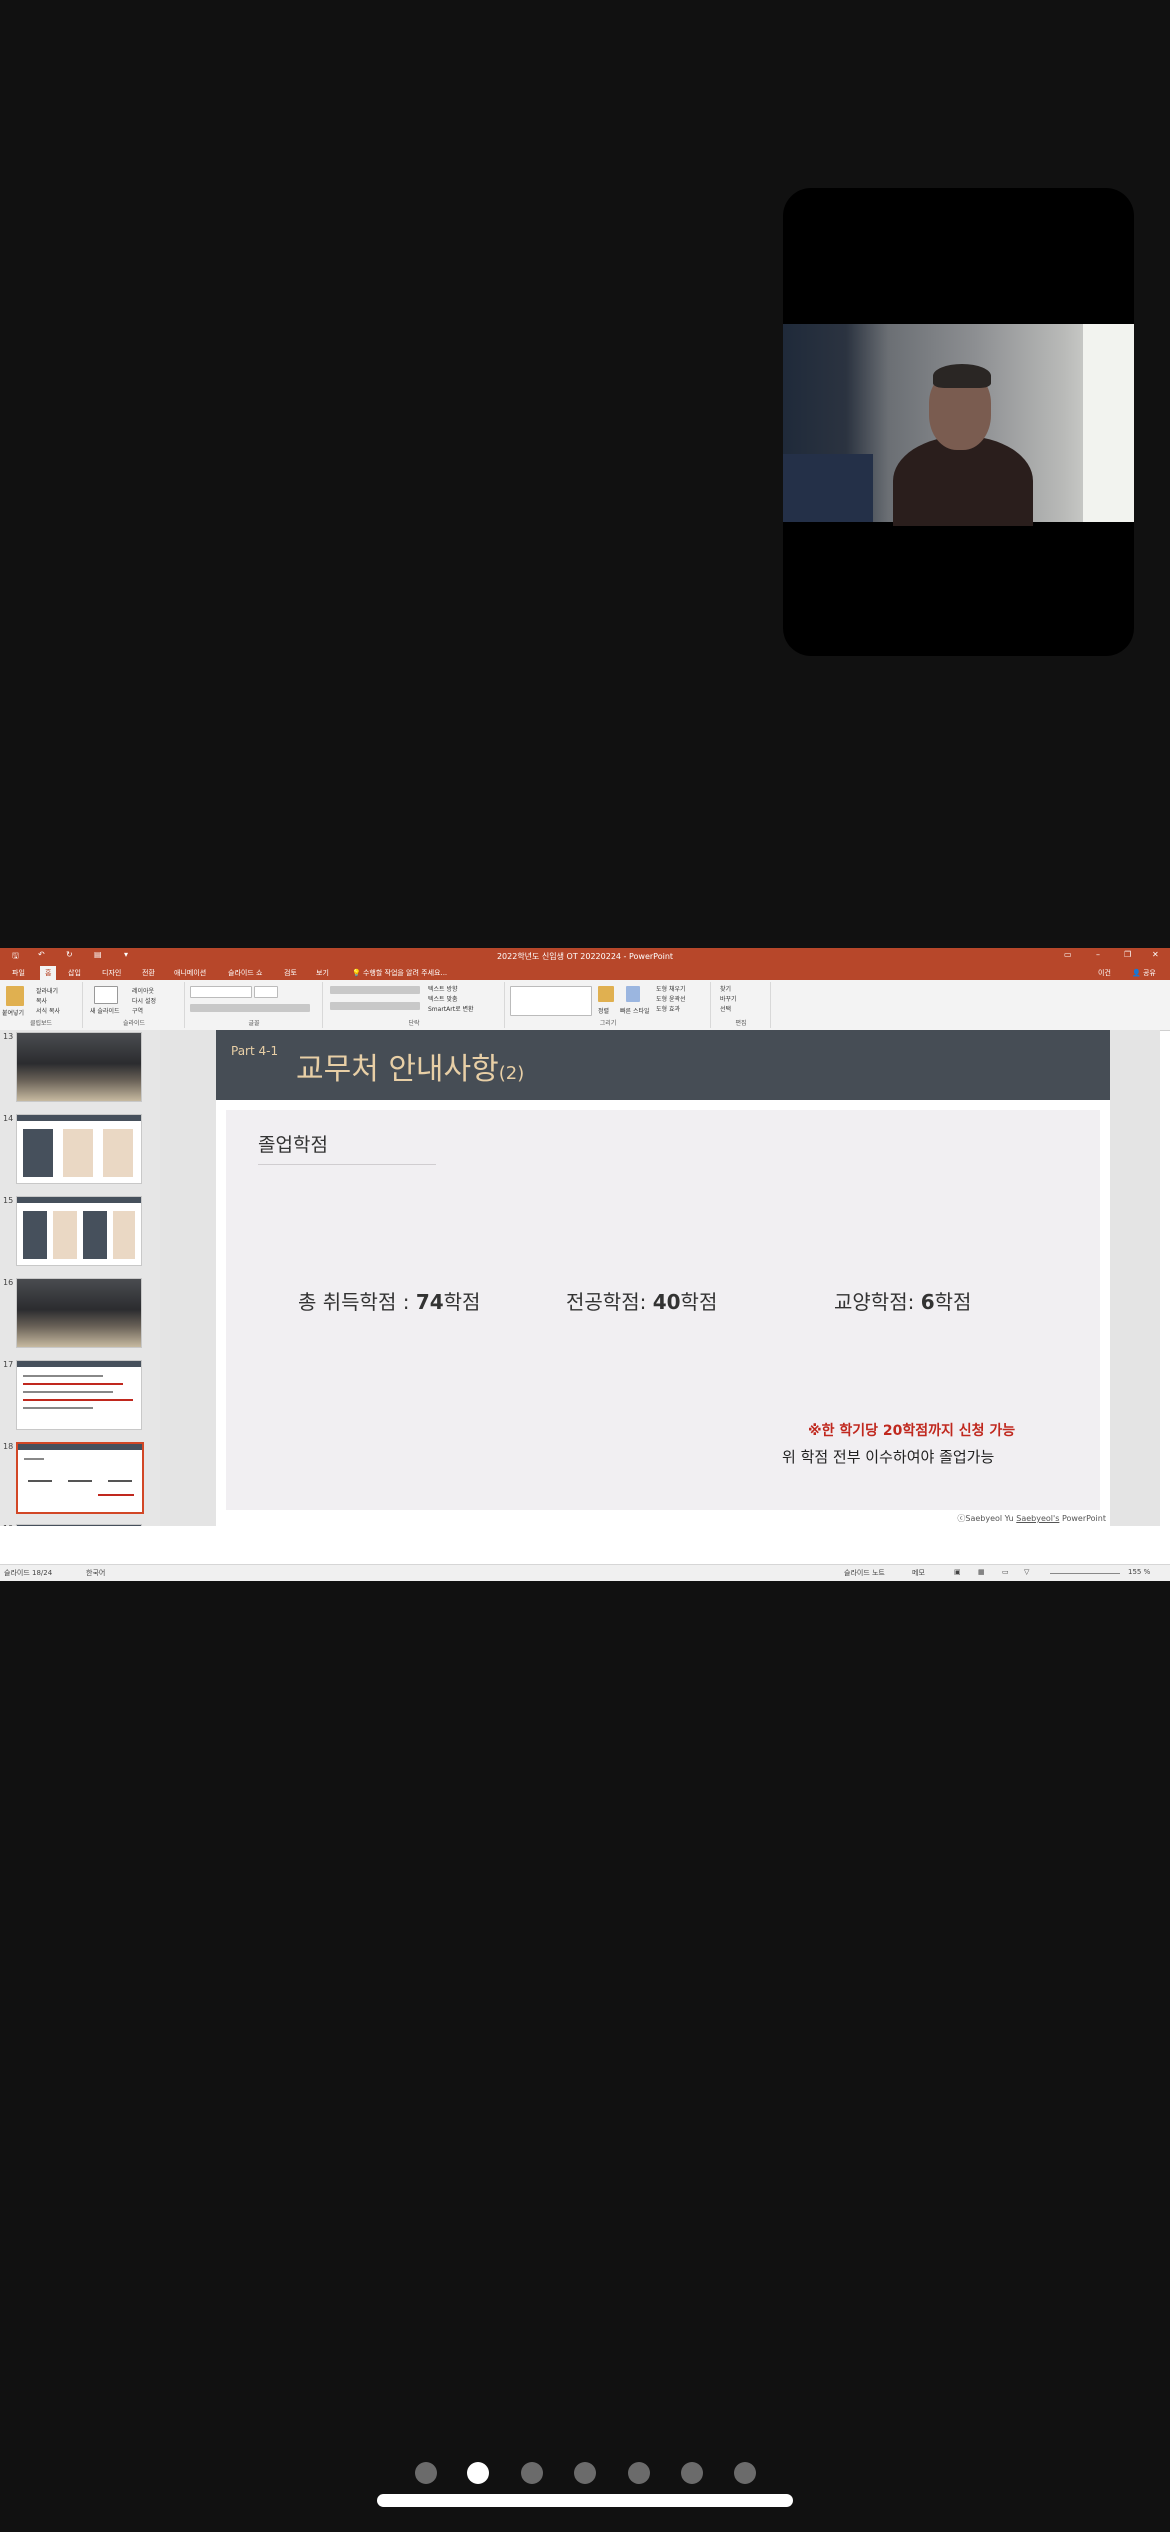  Describe the element at coordinates (134, 1023) in the screenshot. I see `slides-group-label: 슬라이드` at that location.